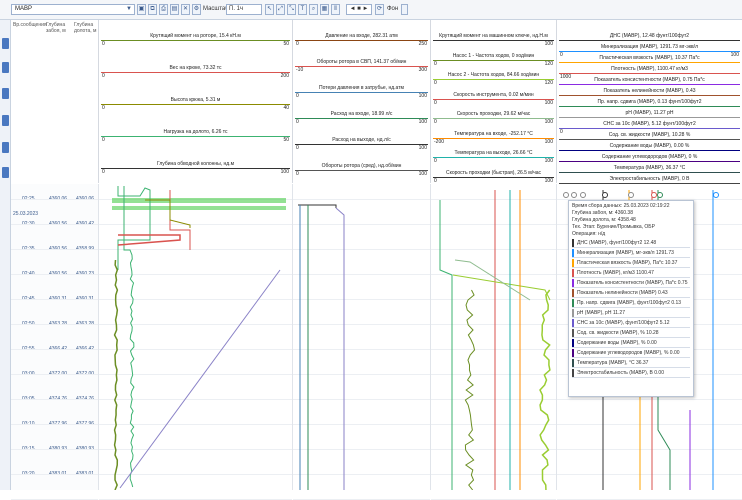 This screenshot has width=742, height=500. I want to click on track3-plot, so click(494, 342).